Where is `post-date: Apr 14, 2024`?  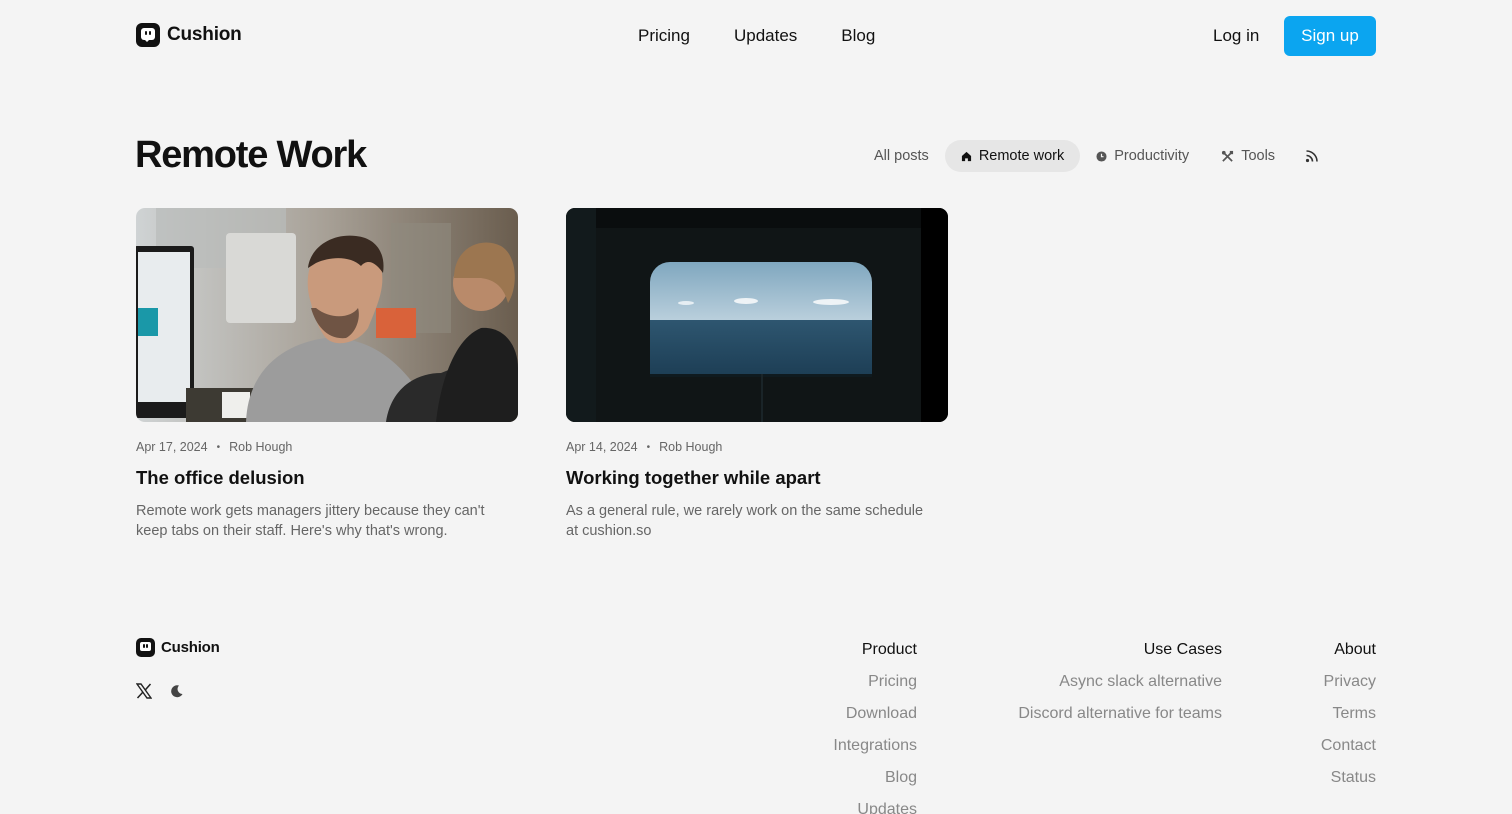
post-date: Apr 14, 2024 is located at coordinates (602, 447).